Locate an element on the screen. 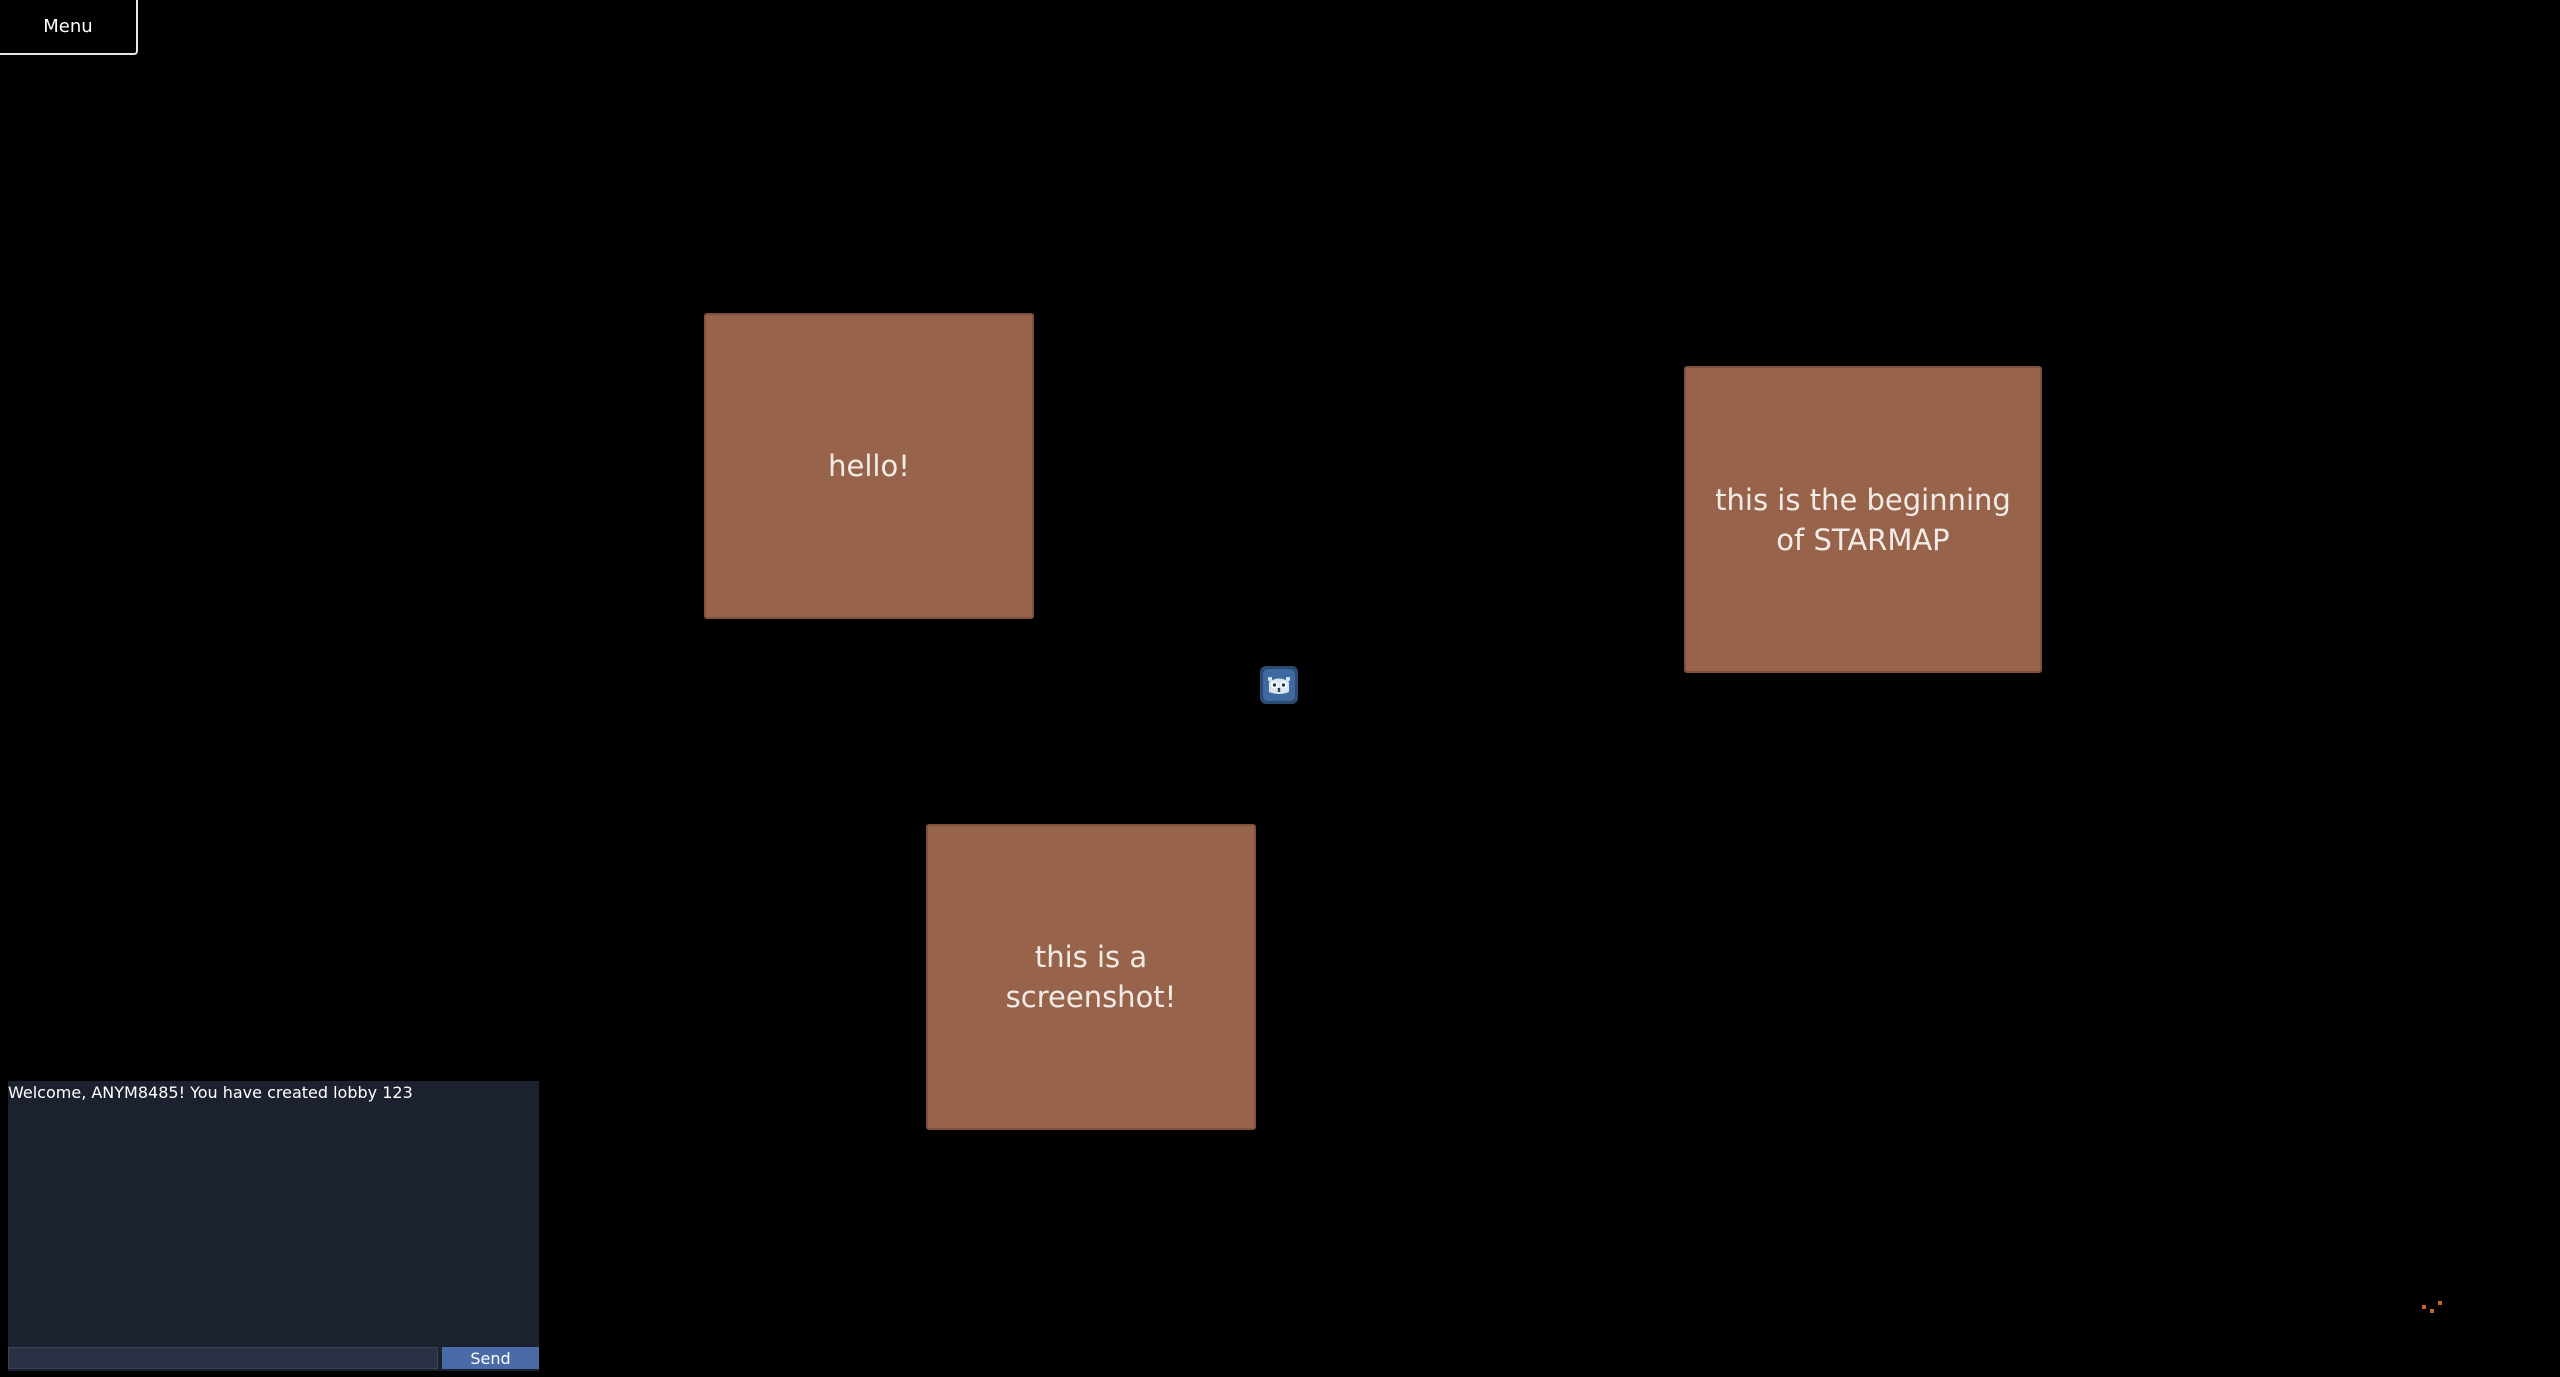  resize-grip-icon is located at coordinates (2434, 1305).